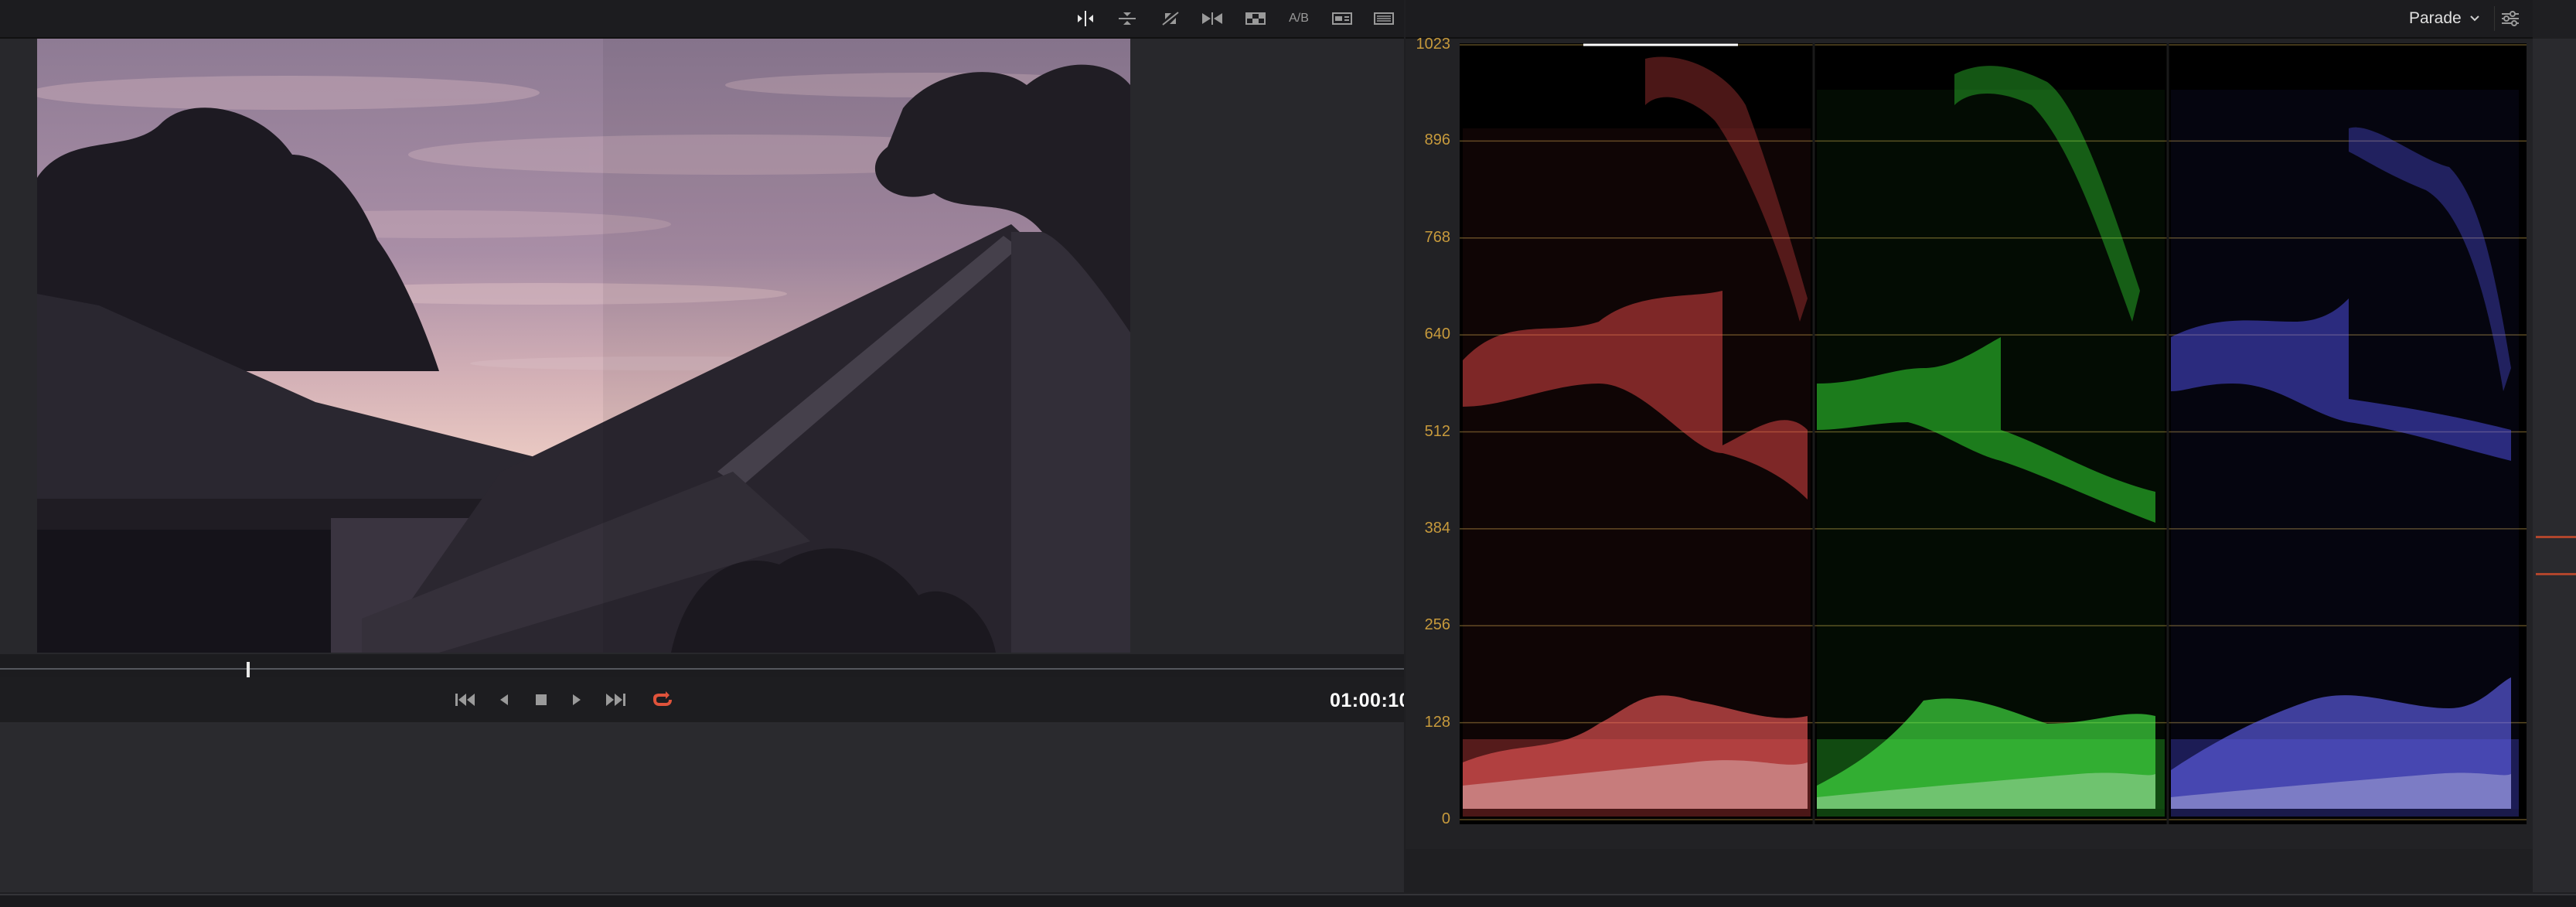  What do you see at coordinates (1085, 18) in the screenshot?
I see `split-wipe-icon` at bounding box center [1085, 18].